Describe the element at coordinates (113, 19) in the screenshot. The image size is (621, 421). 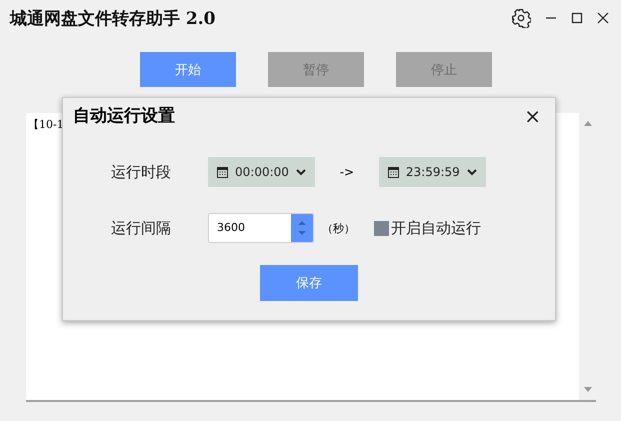
I see `window-title: 城通网盘文件转存助手 2.0` at that location.